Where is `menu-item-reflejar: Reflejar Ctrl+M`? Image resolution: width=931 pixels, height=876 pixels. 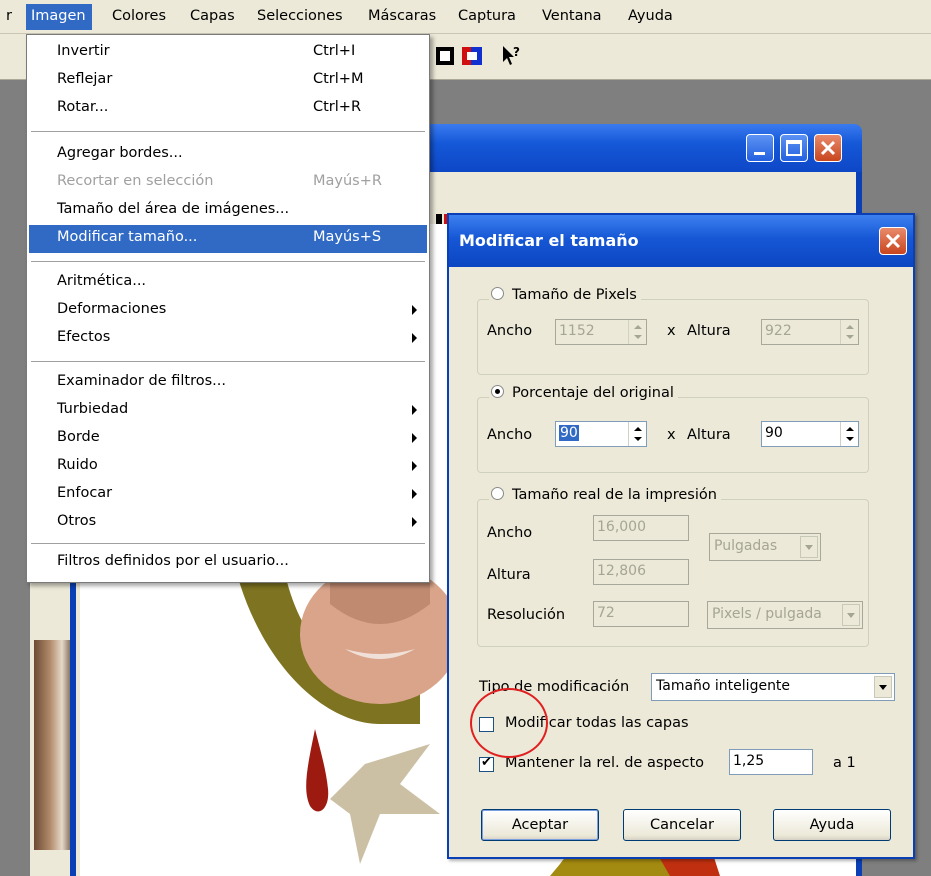 menu-item-reflejar: Reflejar Ctrl+M is located at coordinates (228, 81).